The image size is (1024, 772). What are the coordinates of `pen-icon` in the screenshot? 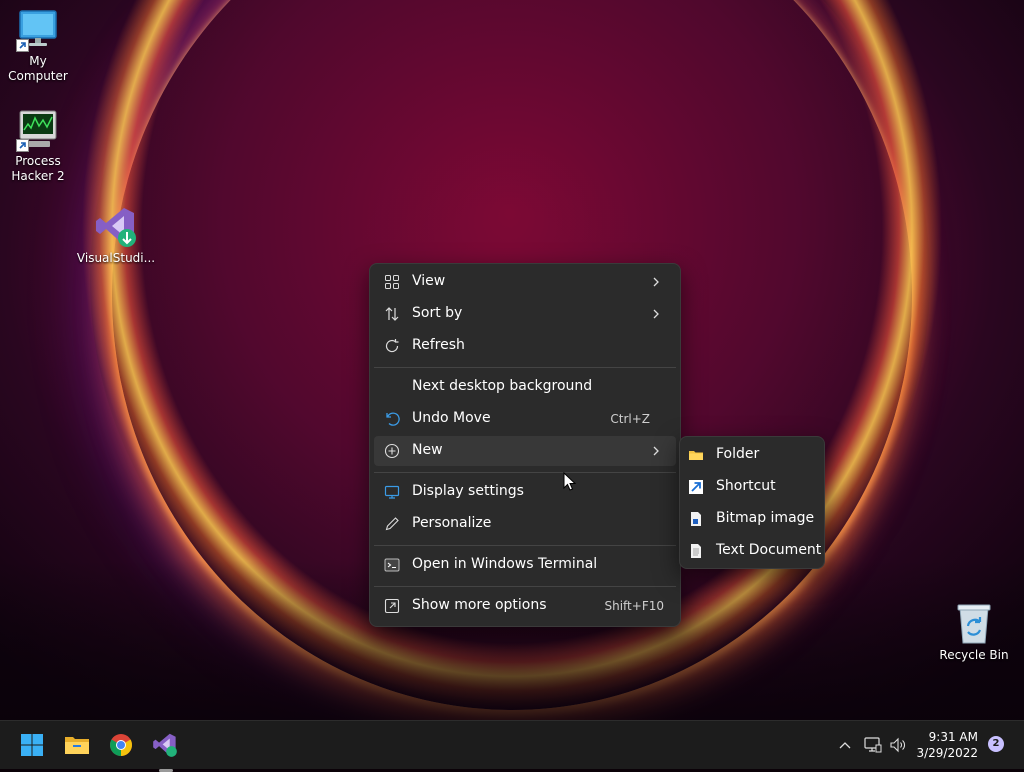 It's located at (392, 524).